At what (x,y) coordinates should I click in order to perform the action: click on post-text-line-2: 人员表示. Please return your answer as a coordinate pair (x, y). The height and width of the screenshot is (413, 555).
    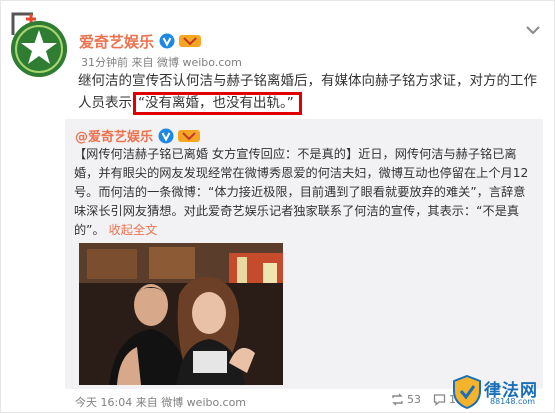
    Looking at the image, I should click on (105, 103).